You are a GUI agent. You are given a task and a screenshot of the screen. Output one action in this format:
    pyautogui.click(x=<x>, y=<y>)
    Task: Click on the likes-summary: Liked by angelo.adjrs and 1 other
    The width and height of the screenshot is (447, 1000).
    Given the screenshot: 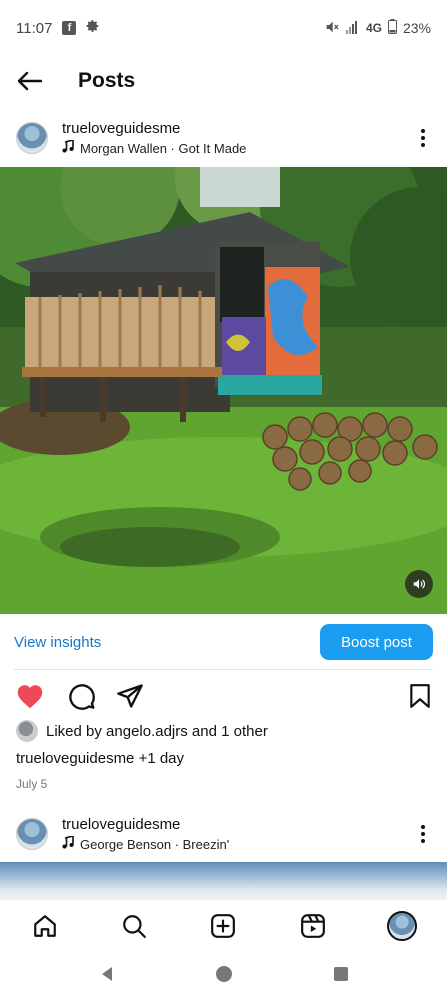 What is the action you would take?
    pyautogui.click(x=142, y=731)
    